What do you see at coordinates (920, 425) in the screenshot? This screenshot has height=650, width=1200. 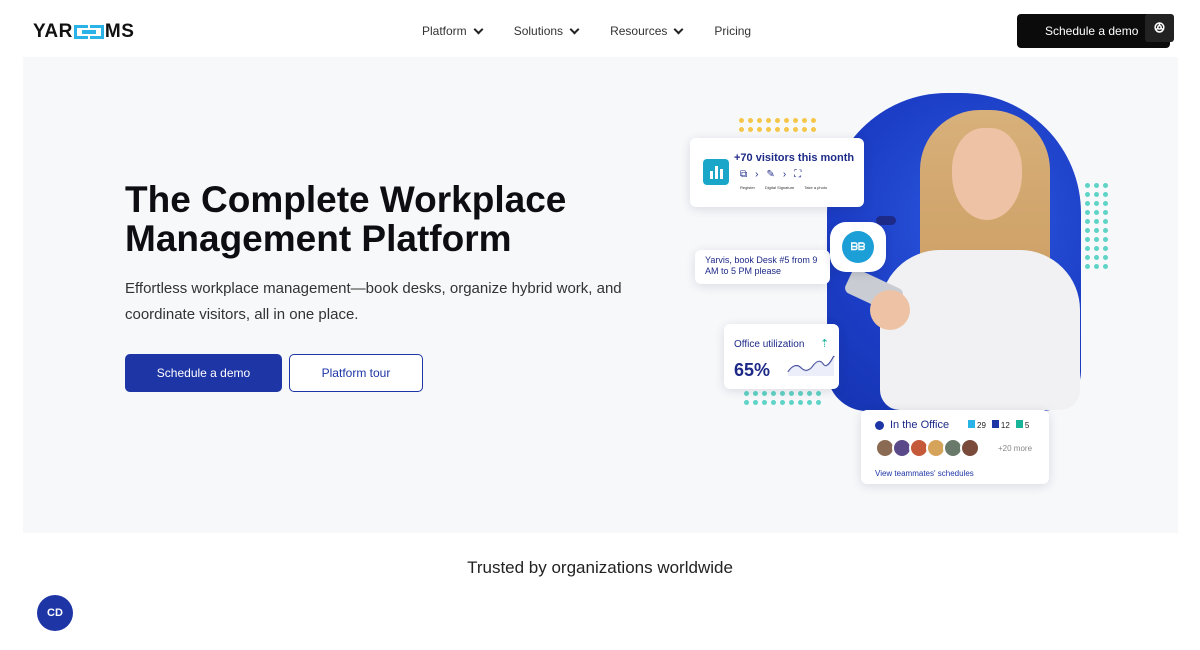 I see `in-office-title: In the Office` at bounding box center [920, 425].